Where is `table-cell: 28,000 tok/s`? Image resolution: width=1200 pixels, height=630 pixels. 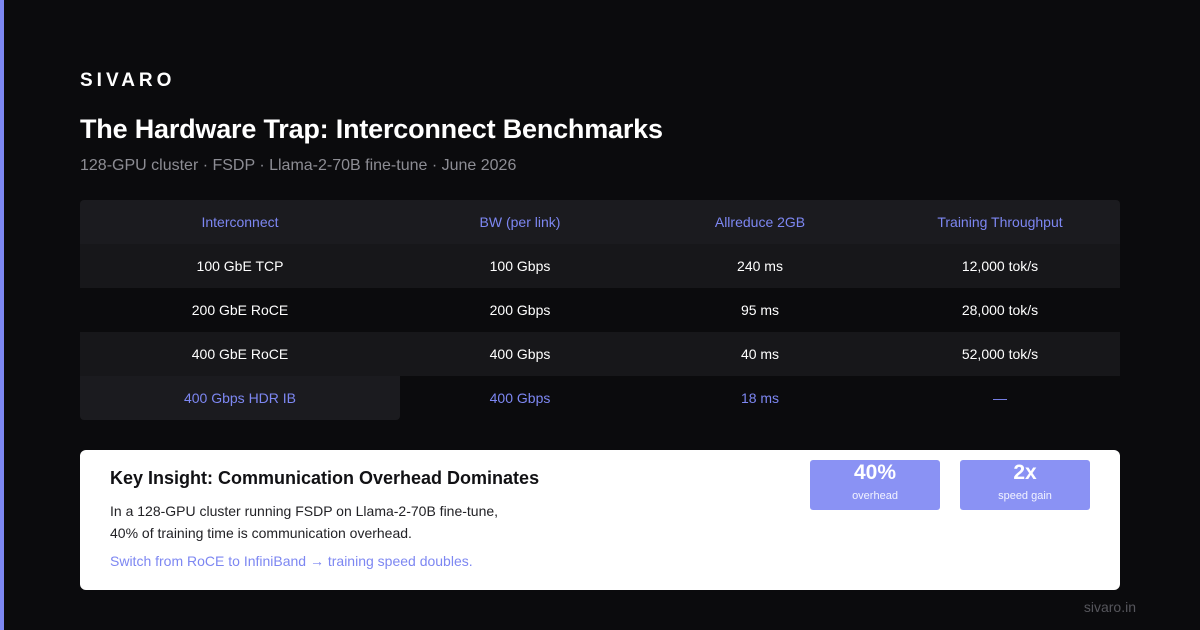 table-cell: 28,000 tok/s is located at coordinates (1000, 310).